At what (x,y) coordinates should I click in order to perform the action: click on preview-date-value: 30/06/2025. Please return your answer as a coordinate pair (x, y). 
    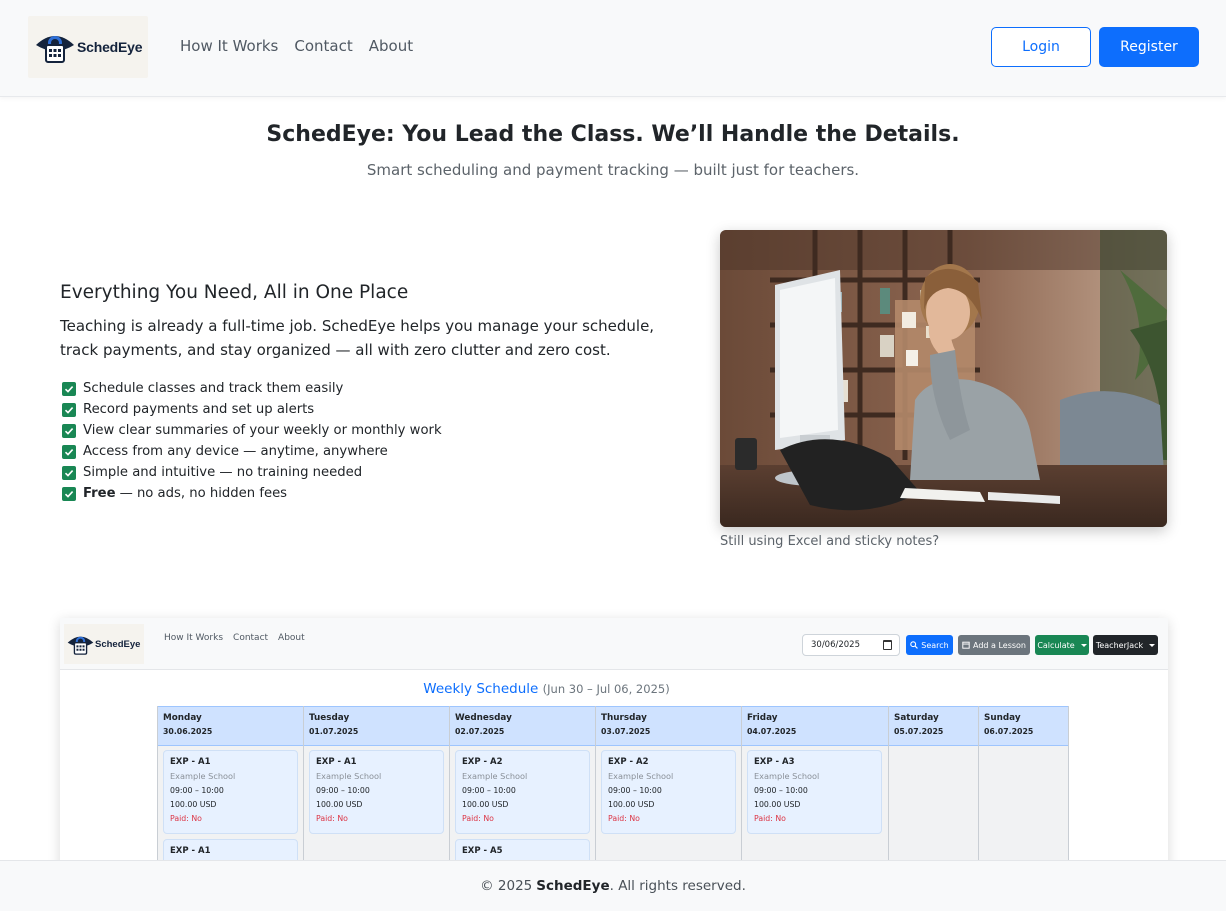
    Looking at the image, I should click on (835, 645).